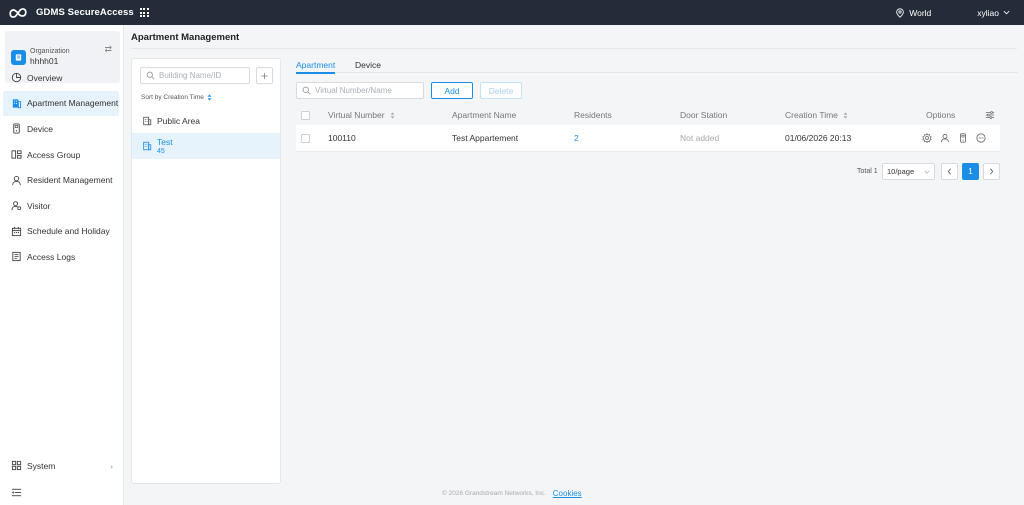  What do you see at coordinates (206, 146) in the screenshot?
I see `building-item-test: Test 45` at bounding box center [206, 146].